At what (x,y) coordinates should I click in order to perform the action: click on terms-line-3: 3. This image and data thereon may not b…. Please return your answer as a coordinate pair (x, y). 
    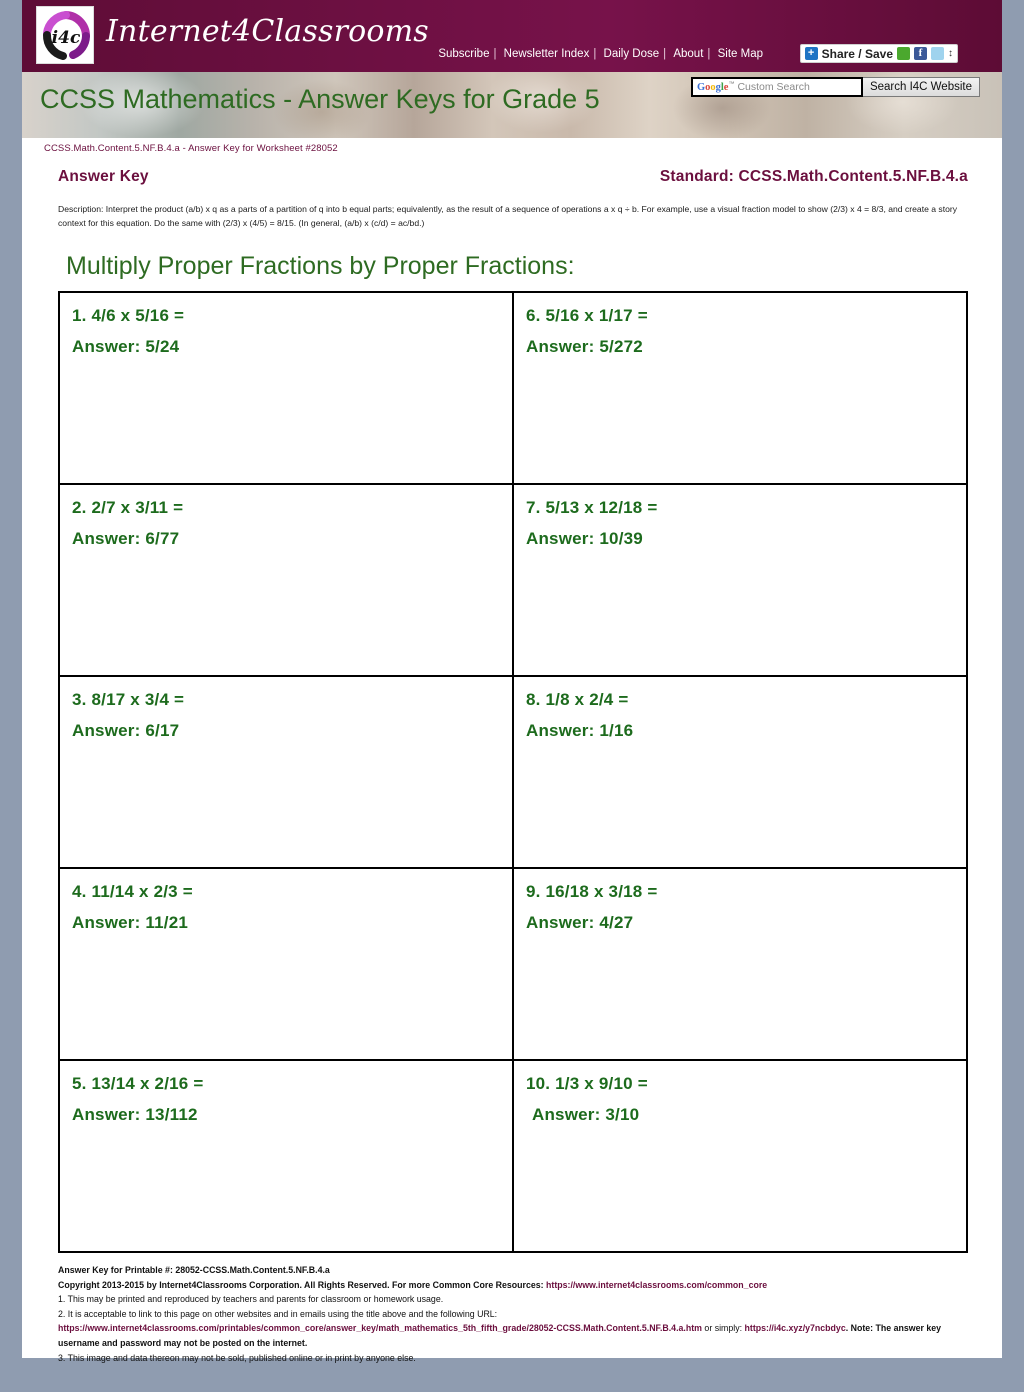
    Looking at the image, I should click on (237, 1357).